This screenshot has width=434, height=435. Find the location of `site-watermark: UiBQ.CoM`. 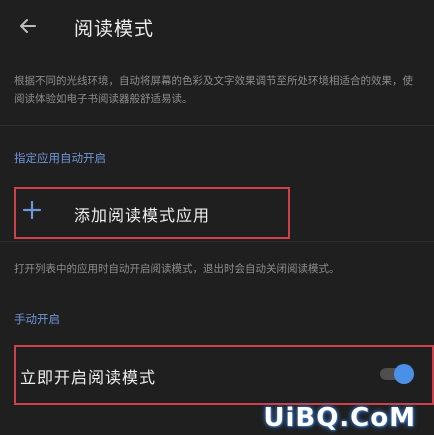

site-watermark: UiBQ.CoM is located at coordinates (339, 418).